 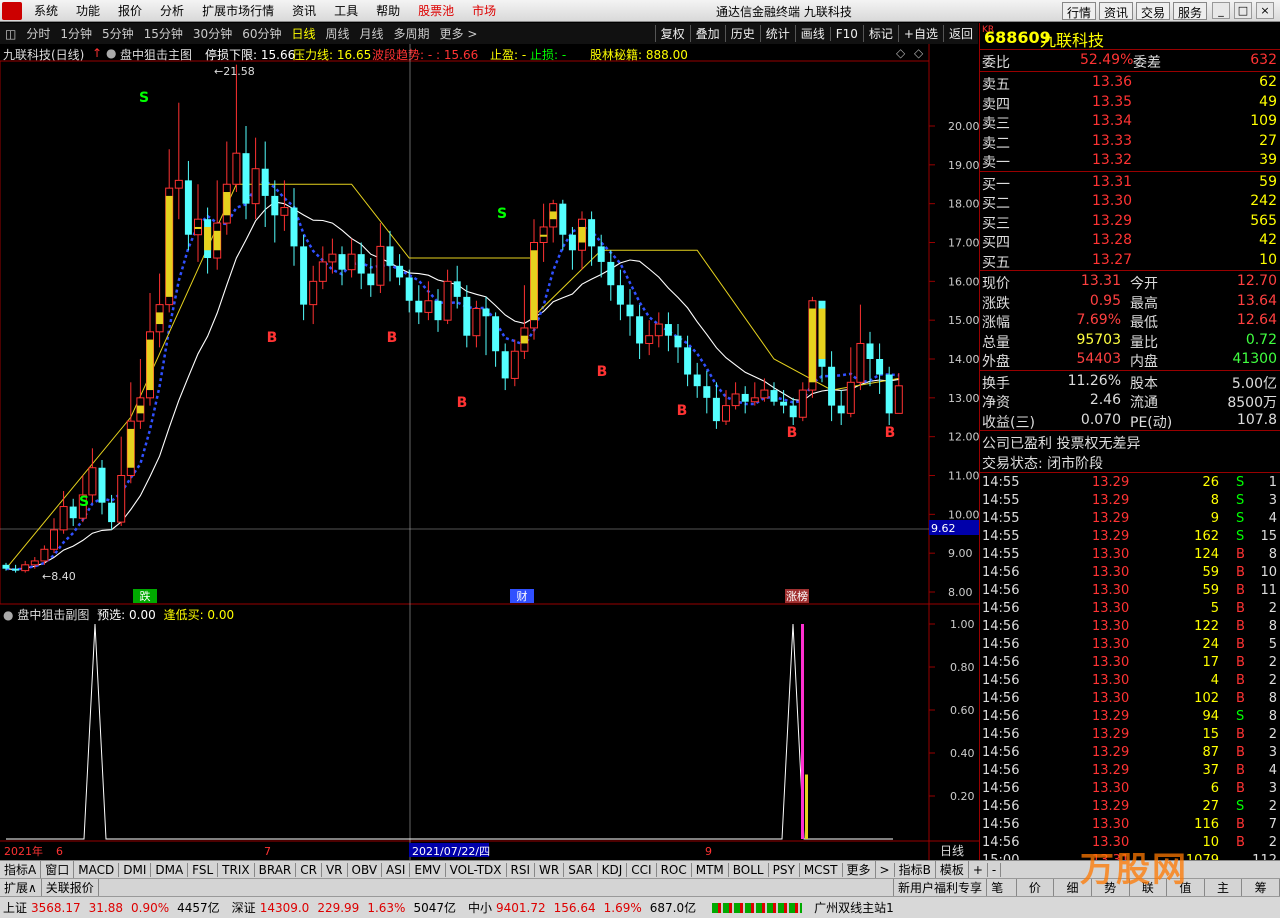 What do you see at coordinates (998, 888) in the screenshot?
I see `panel-tab: 笔` at bounding box center [998, 888].